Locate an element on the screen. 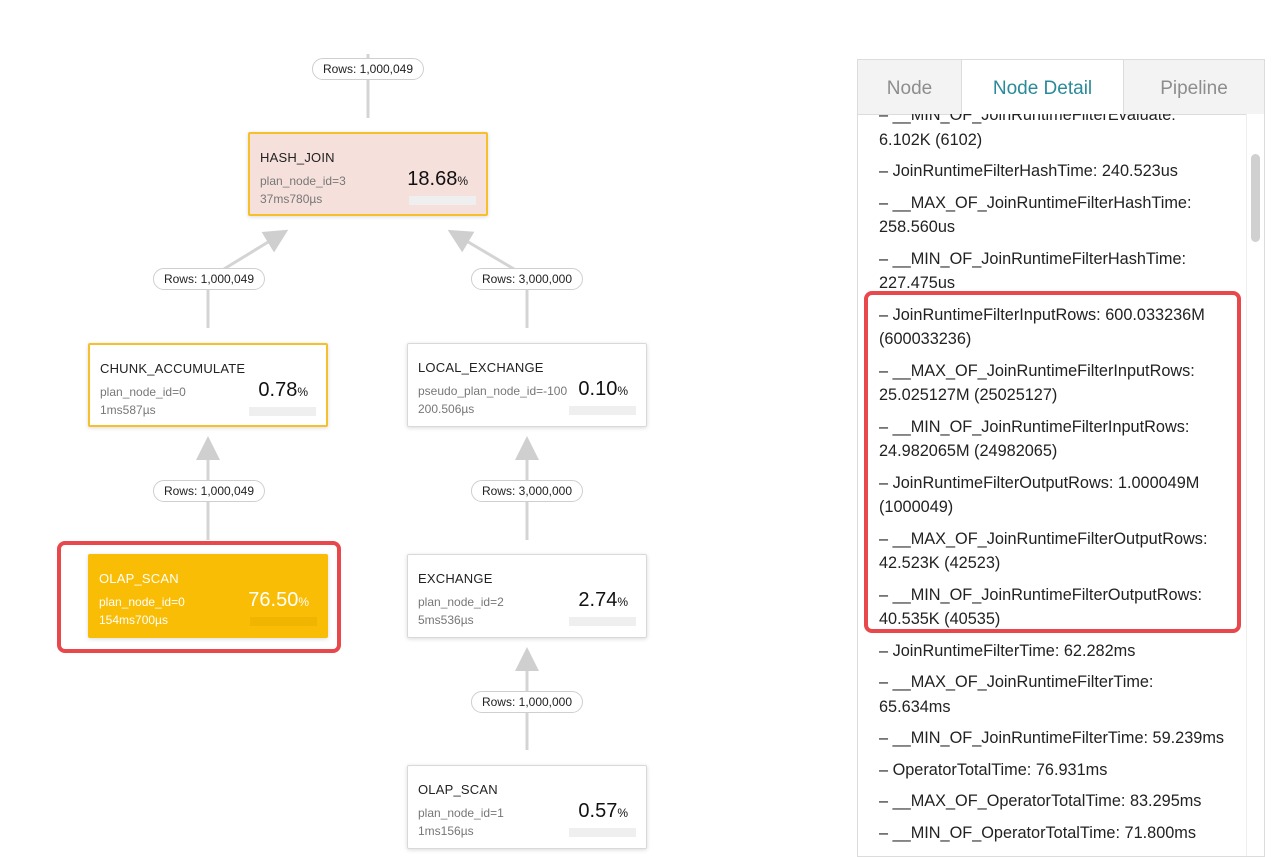 The image size is (1280, 857). scrollbar-thumb is located at coordinates (1255, 198).